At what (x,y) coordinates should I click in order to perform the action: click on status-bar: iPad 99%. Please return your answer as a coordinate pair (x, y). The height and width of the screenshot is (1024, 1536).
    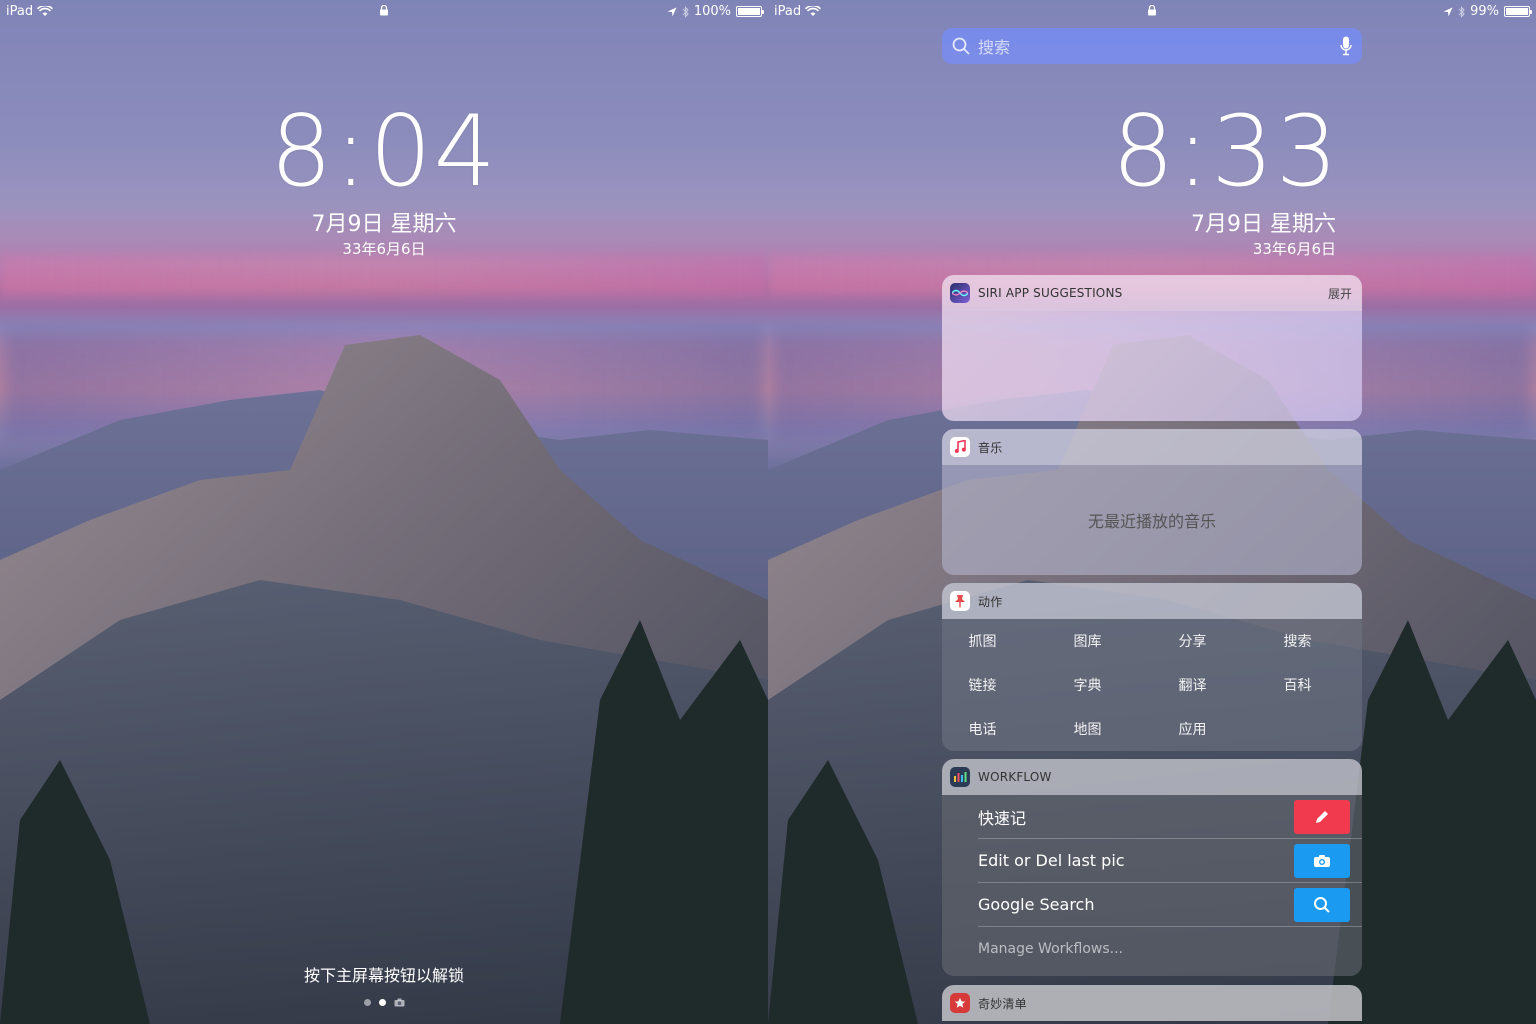
    Looking at the image, I should click on (1152, 11).